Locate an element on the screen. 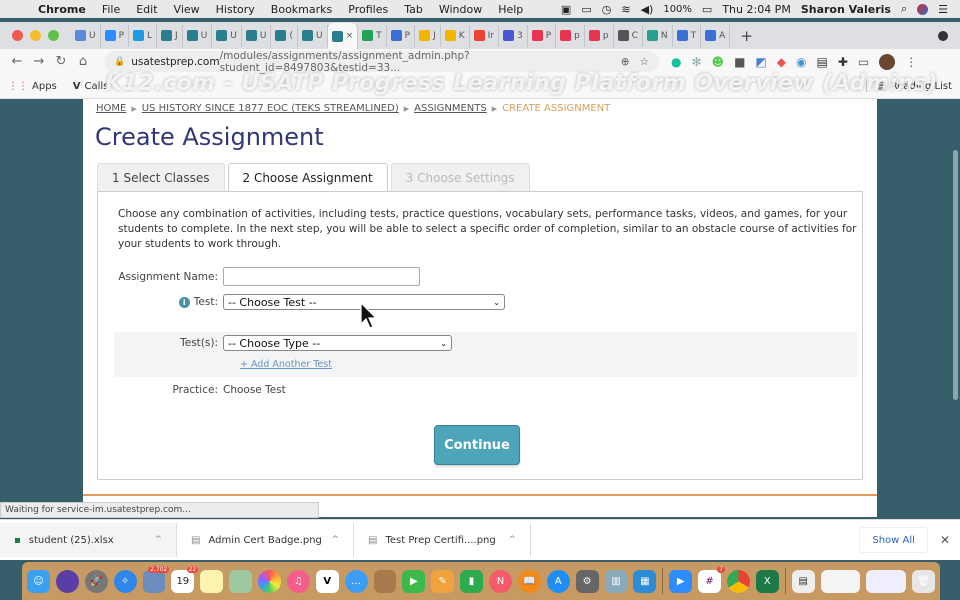 Image resolution: width=960 pixels, height=600 pixels. zoom-app-icon: ▶ is located at coordinates (681, 581).